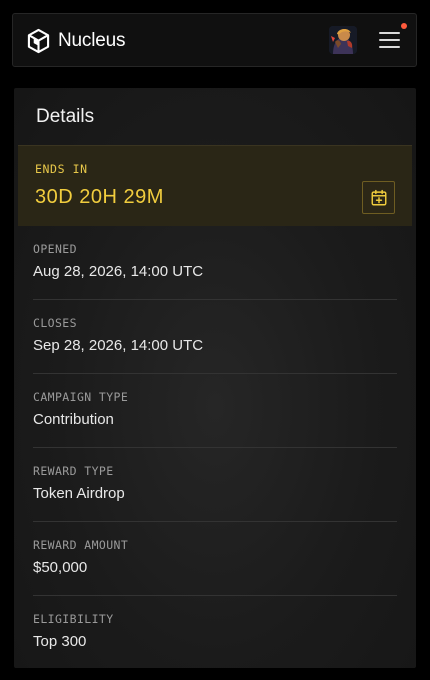 The image size is (430, 680). Describe the element at coordinates (73, 471) in the screenshot. I see `detail-label: REWARD TYPE` at that location.